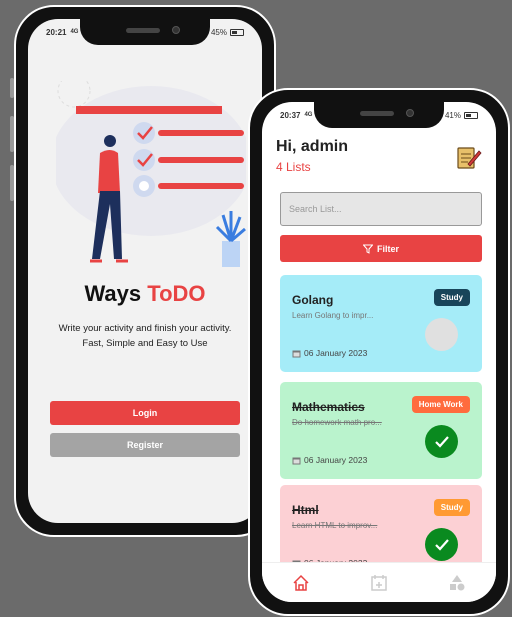 The image size is (512, 617). Describe the element at coordinates (145, 445) in the screenshot. I see `register-button: Register` at that location.